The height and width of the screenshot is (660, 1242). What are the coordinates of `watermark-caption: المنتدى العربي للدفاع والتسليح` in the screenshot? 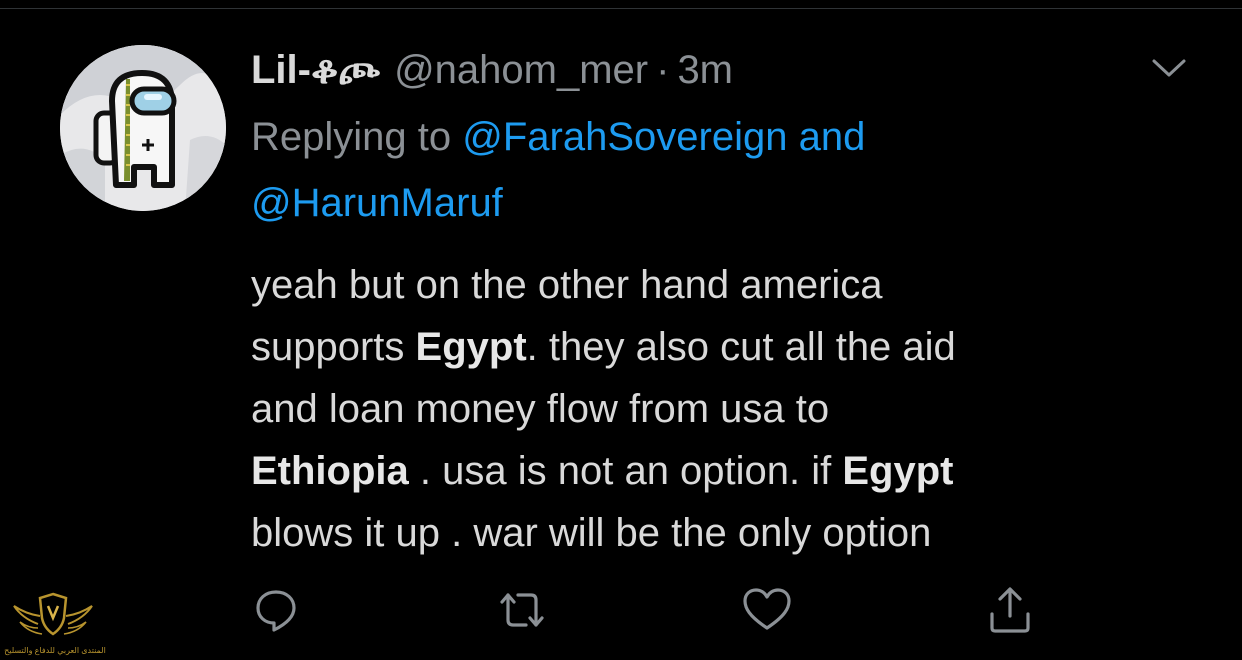 It's located at (55, 650).